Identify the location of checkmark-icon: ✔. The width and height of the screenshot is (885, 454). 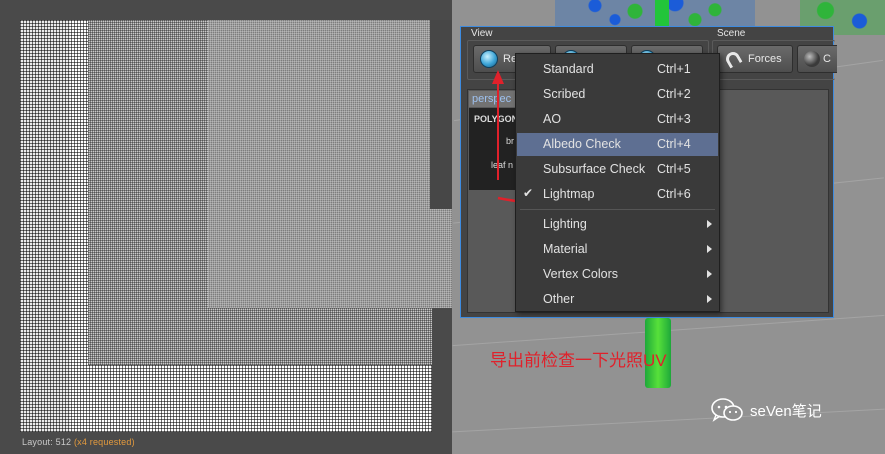
(528, 193).